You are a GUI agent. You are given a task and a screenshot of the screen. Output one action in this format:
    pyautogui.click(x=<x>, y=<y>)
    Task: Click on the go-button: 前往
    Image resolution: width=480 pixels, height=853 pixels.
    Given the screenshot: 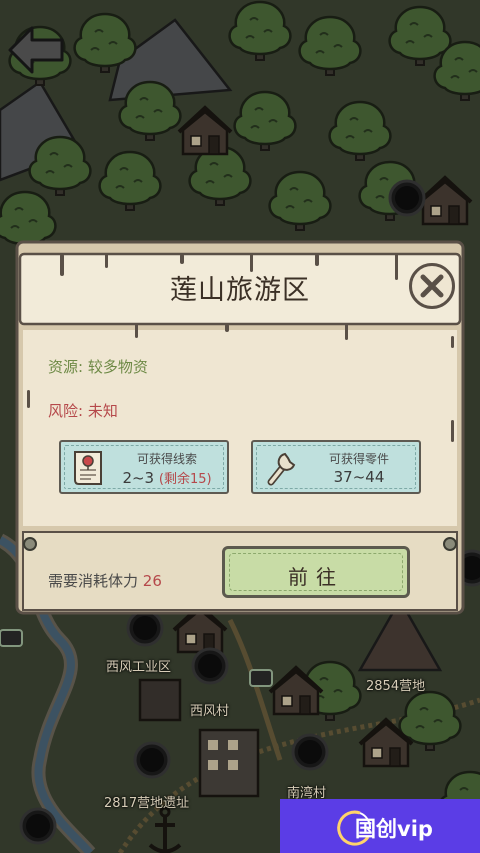 What is the action you would take?
    pyautogui.click(x=316, y=572)
    